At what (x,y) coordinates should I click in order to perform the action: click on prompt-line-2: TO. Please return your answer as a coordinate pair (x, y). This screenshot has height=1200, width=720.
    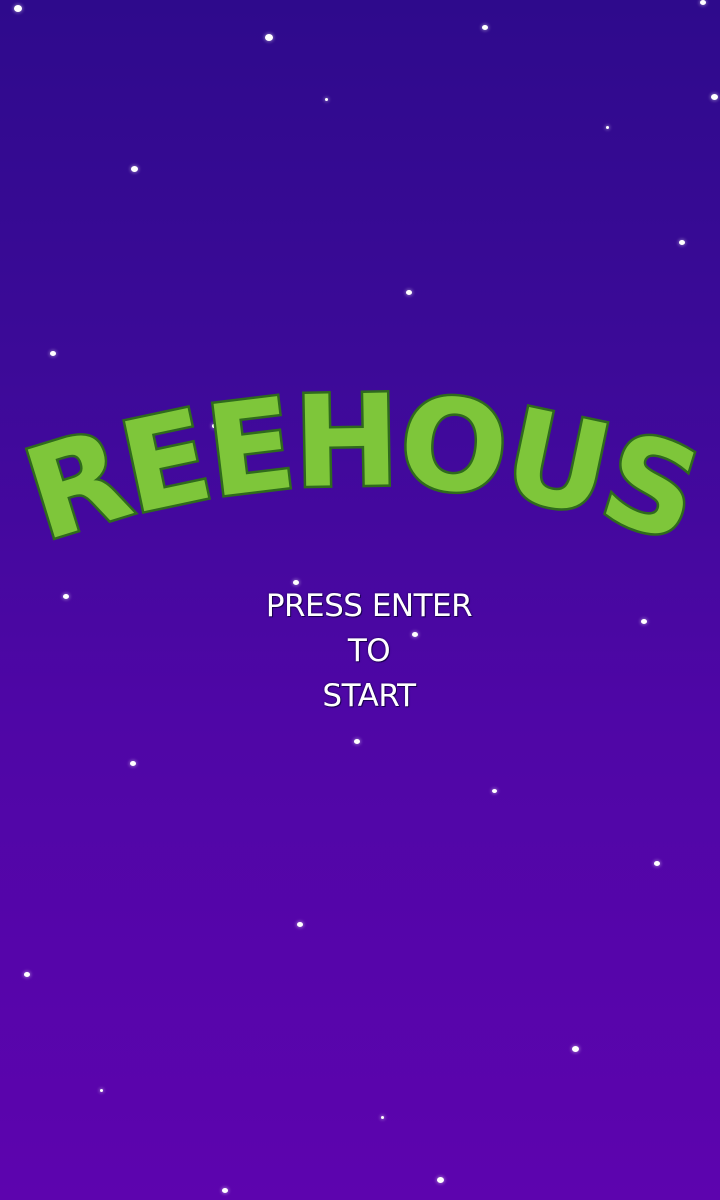
    Looking at the image, I should click on (369, 651).